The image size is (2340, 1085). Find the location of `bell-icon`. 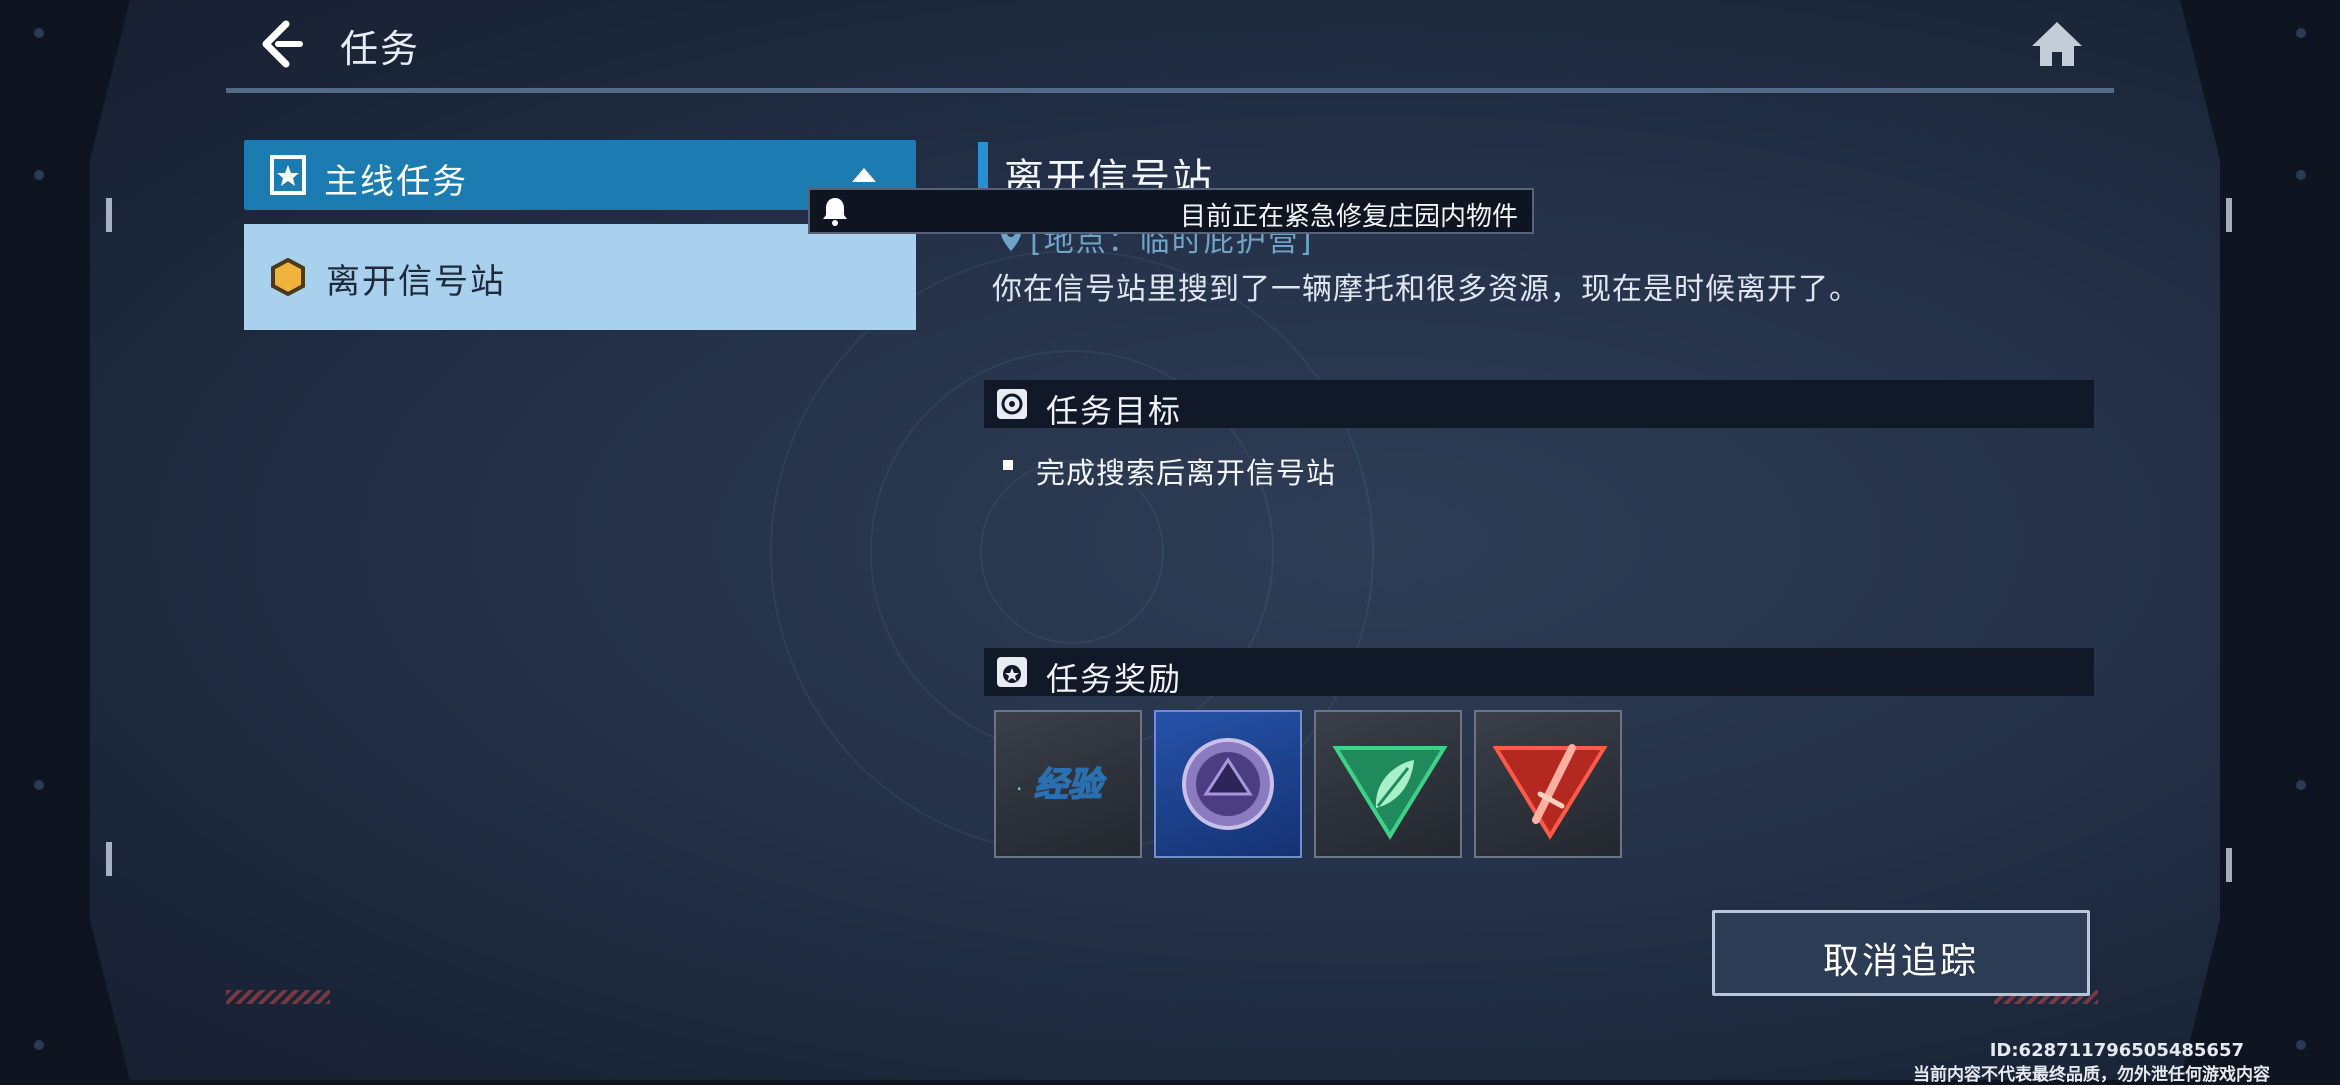

bell-icon is located at coordinates (835, 211).